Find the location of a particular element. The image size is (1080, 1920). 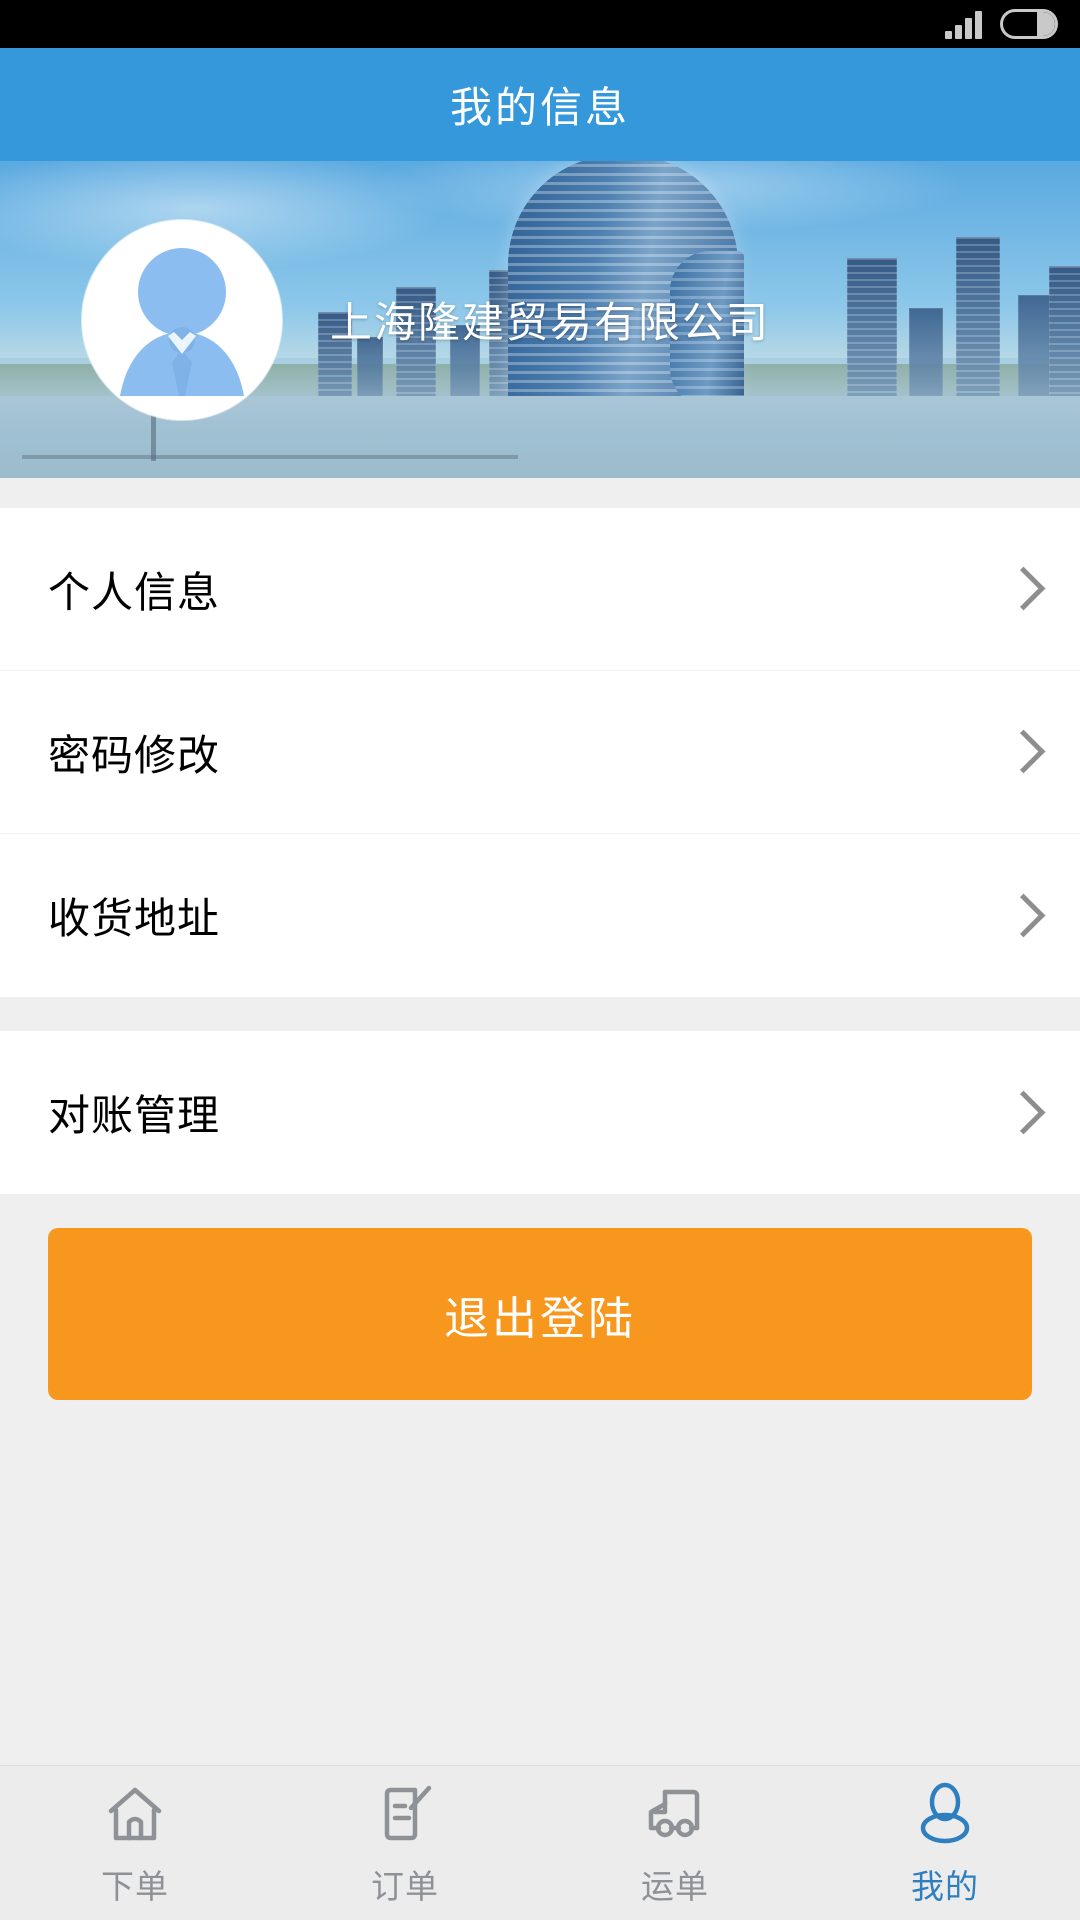

logout-section: 退出登陆 is located at coordinates (540, 1297).